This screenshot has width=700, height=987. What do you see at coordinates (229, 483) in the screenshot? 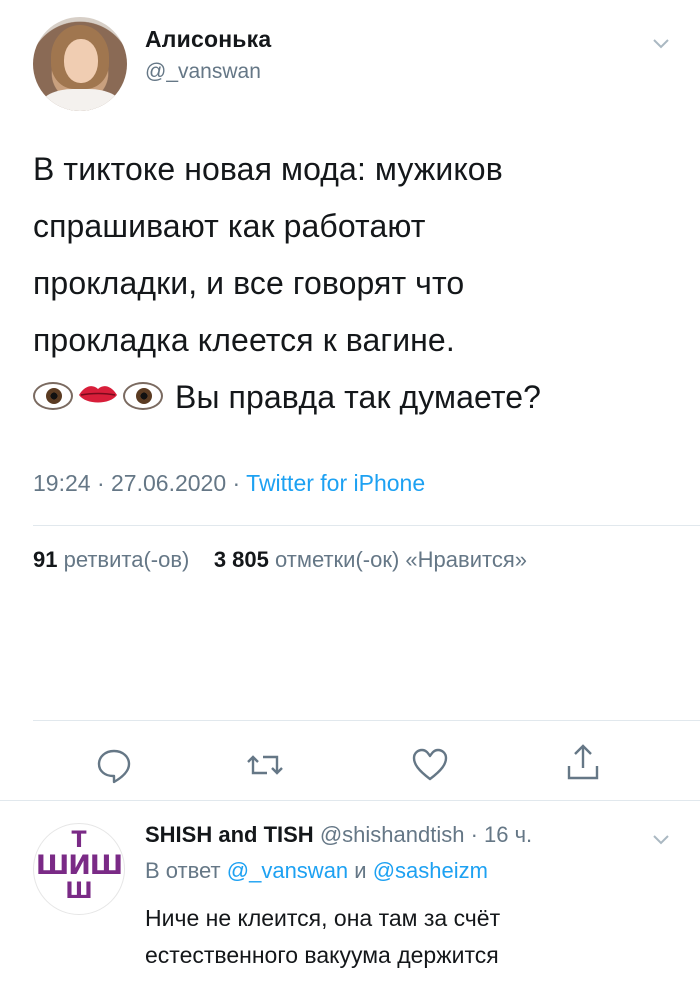
I see `tweet-meta: 19:24 · 27.06.2020 · Twitter for iPhone` at bounding box center [229, 483].